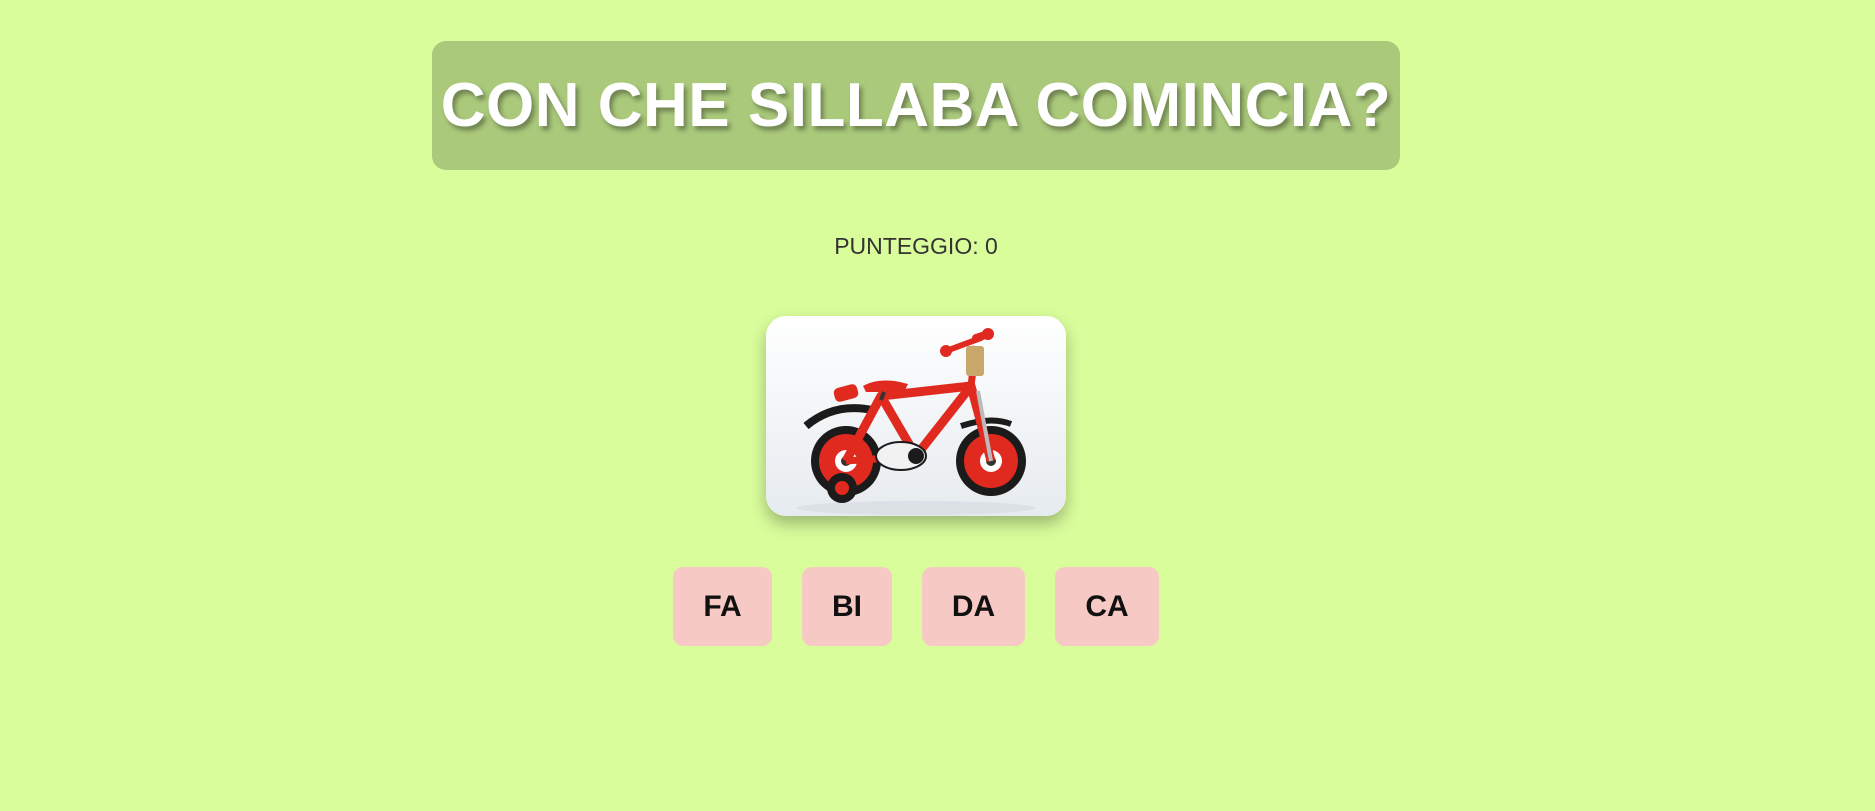 The image size is (1875, 811). Describe the element at coordinates (1107, 606) in the screenshot. I see `choice-button-ca: CA` at that location.